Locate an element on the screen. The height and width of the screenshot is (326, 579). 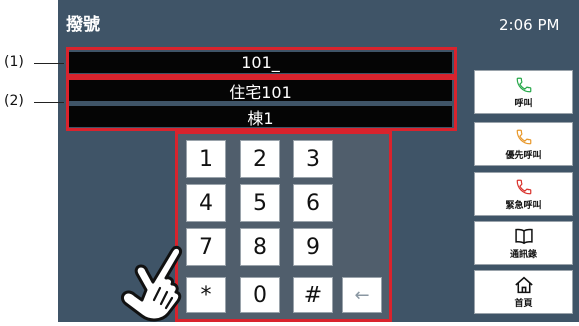
callout-1-outline is located at coordinates (261, 62).